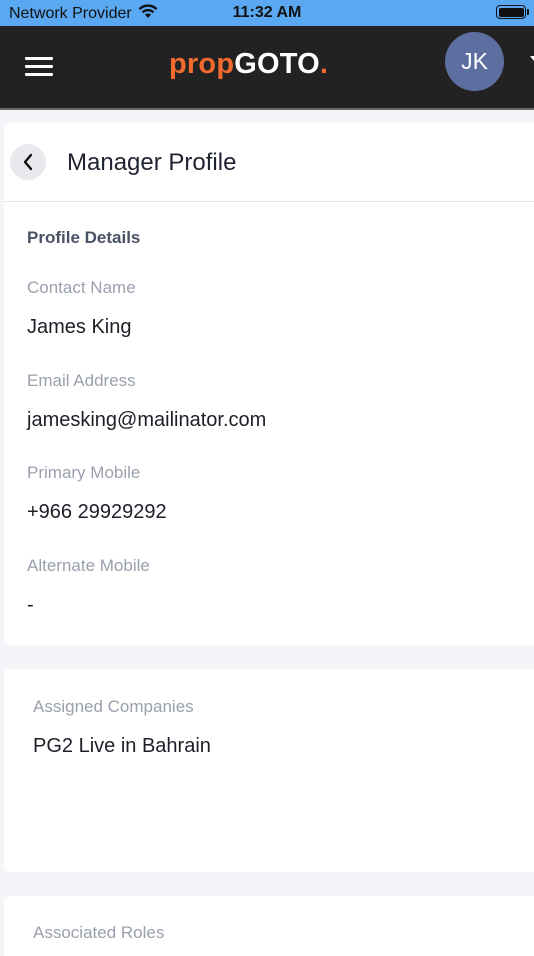 The image size is (534, 956). Describe the element at coordinates (81, 287) in the screenshot. I see `contact-name-label: Contact Name` at that location.